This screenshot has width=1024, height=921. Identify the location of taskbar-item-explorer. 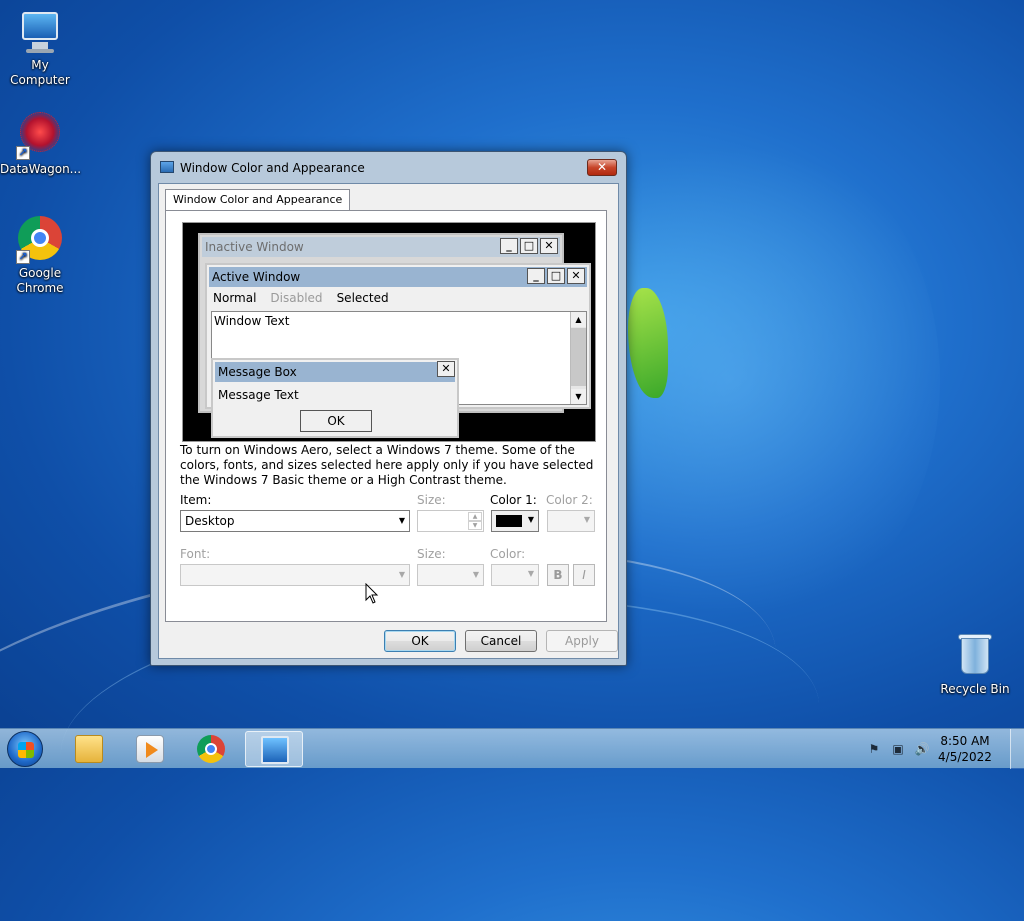
(89, 749).